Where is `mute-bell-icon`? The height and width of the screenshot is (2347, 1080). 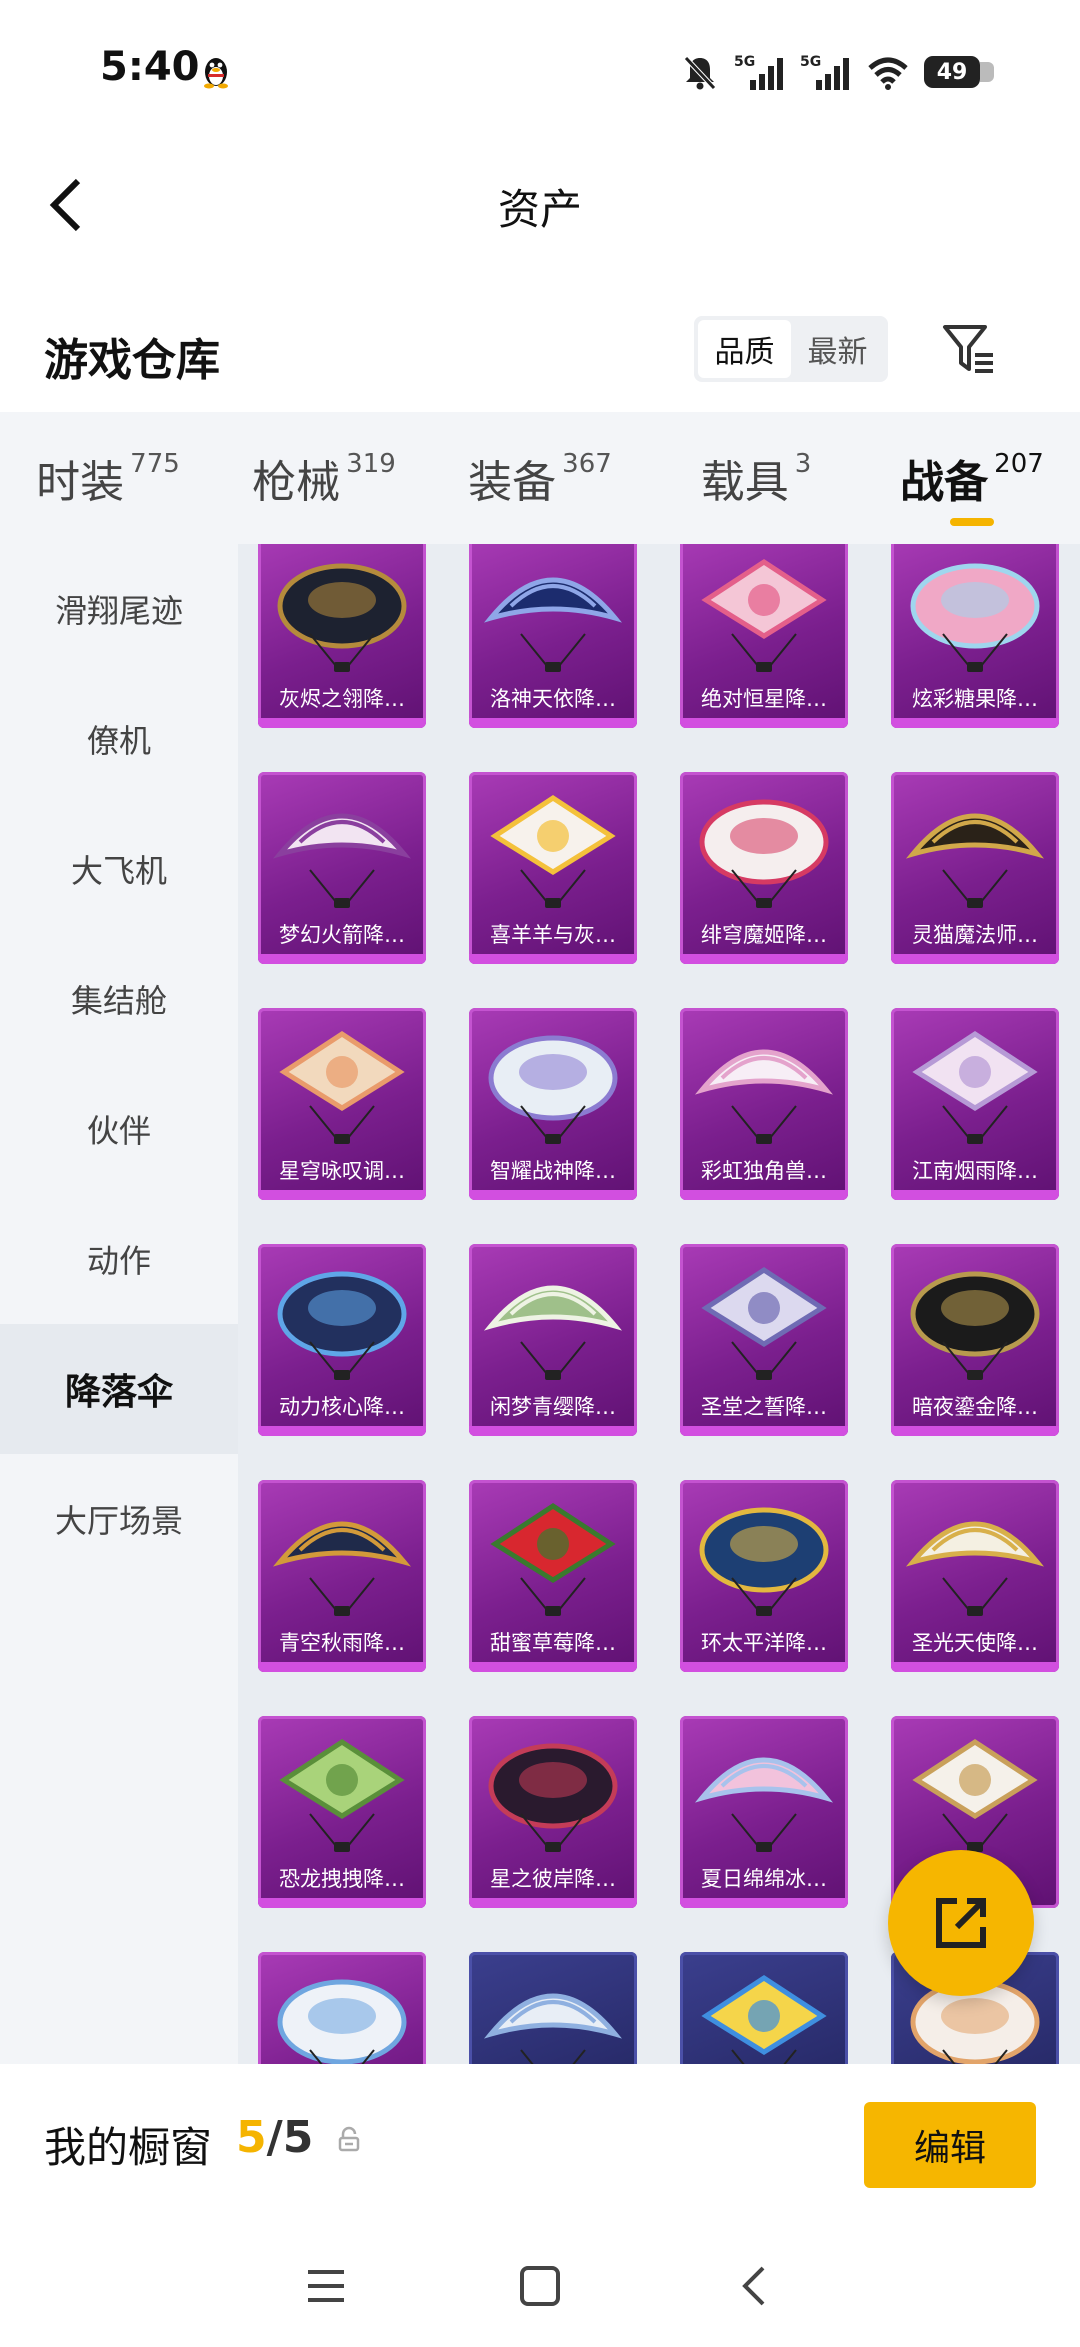
mute-bell-icon is located at coordinates (700, 73).